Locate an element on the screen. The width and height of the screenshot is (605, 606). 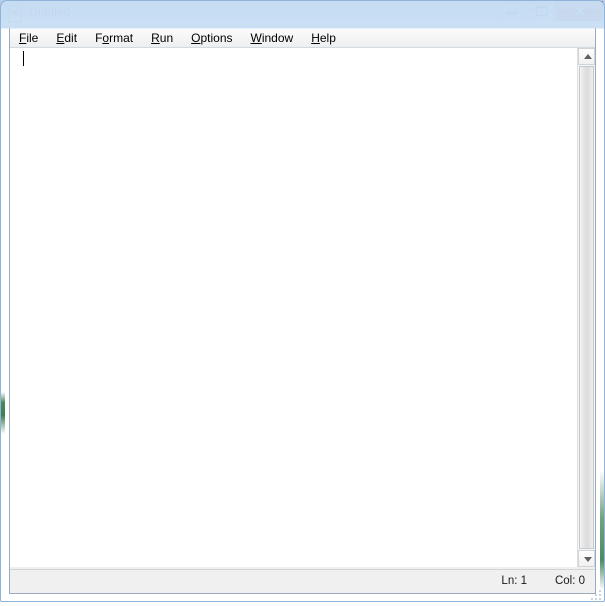
menu-item-window: Window is located at coordinates (272, 38).